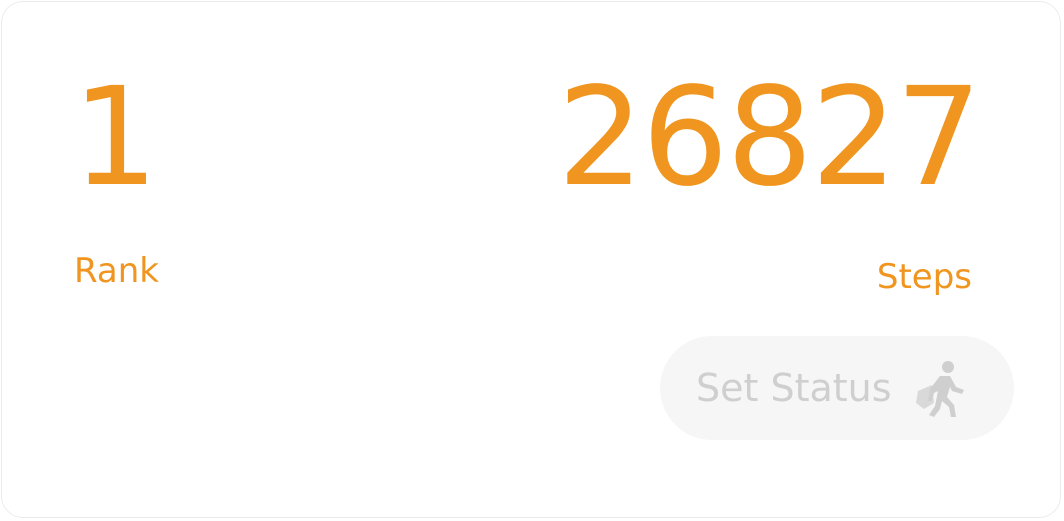 This screenshot has width=1064, height=521. I want to click on rank-label: Rank, so click(116, 271).